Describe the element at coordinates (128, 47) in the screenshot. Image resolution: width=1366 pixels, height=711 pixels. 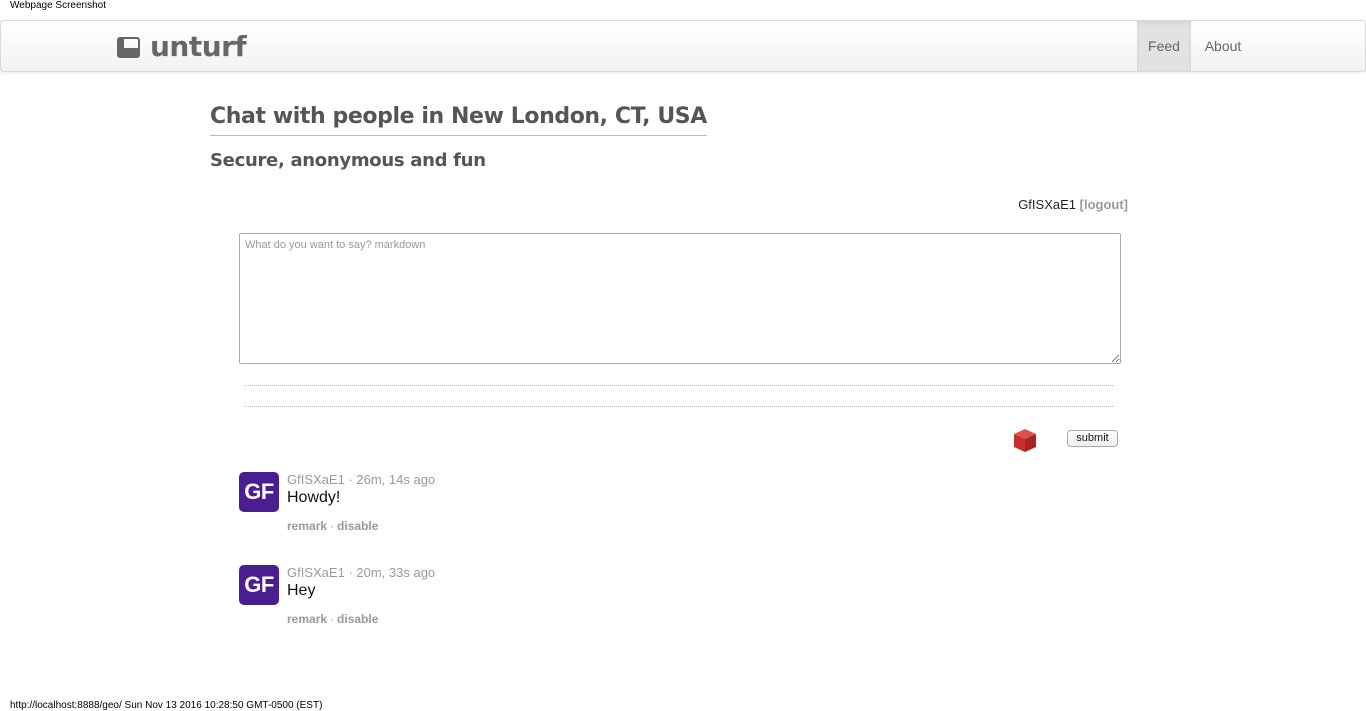
I see `window-icon` at that location.